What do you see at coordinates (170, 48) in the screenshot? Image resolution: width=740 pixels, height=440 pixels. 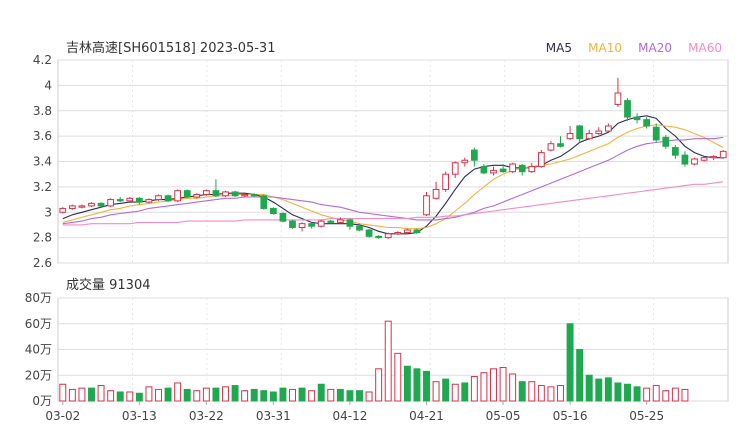 I see `chart-title: 吉林高速[SH601518] 2023-05-31` at bounding box center [170, 48].